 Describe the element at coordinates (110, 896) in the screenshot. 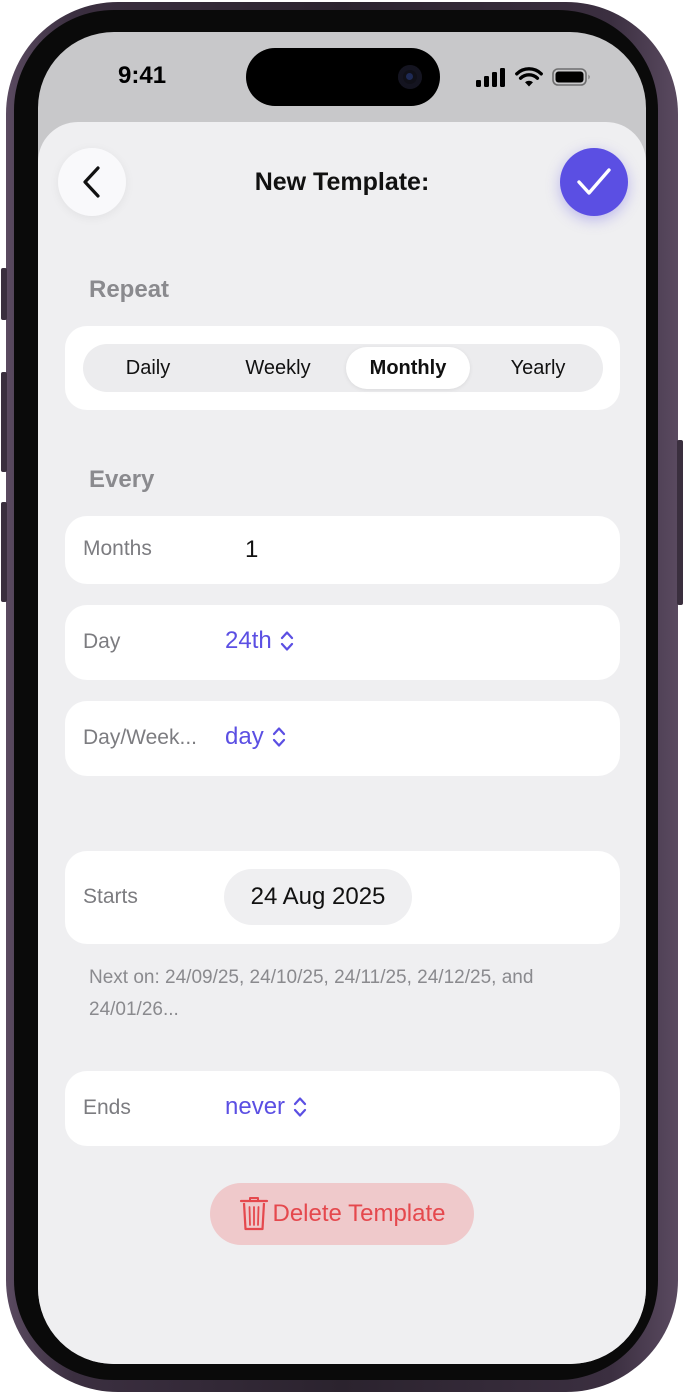

I see `starts-label: Starts` at that location.